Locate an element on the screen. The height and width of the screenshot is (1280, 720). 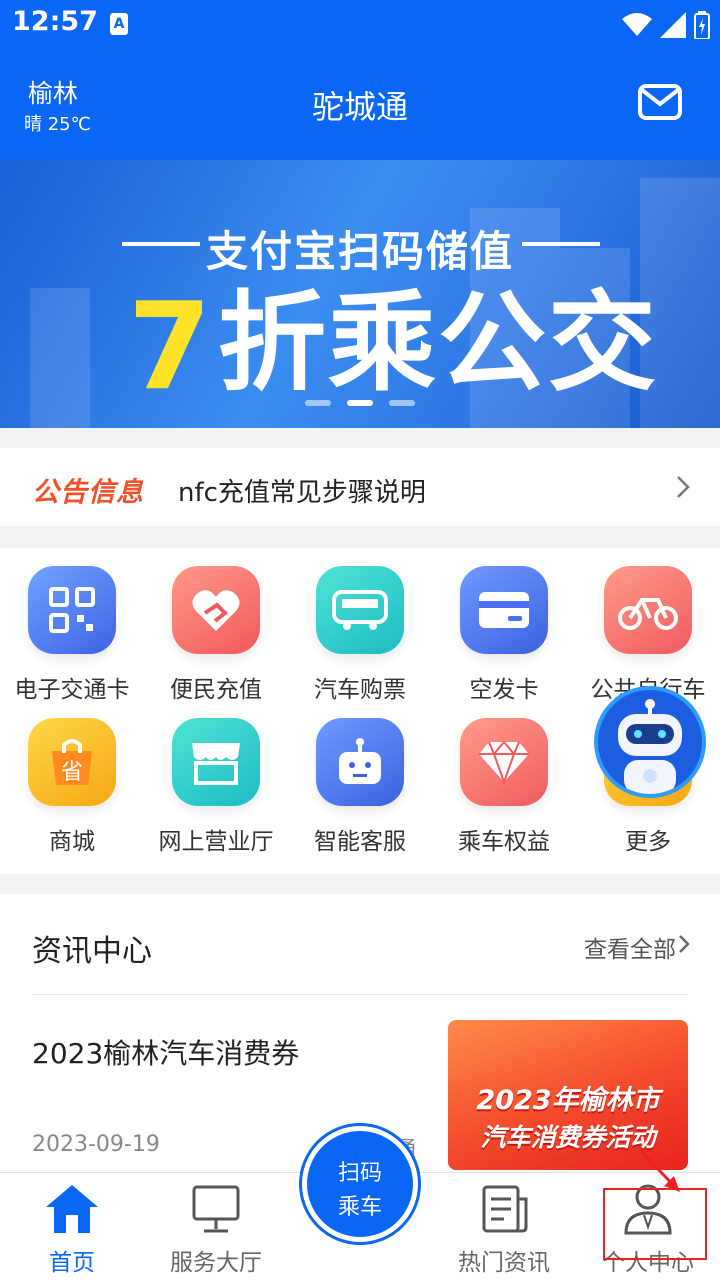
app-title: 驼城通 is located at coordinates (359, 107).